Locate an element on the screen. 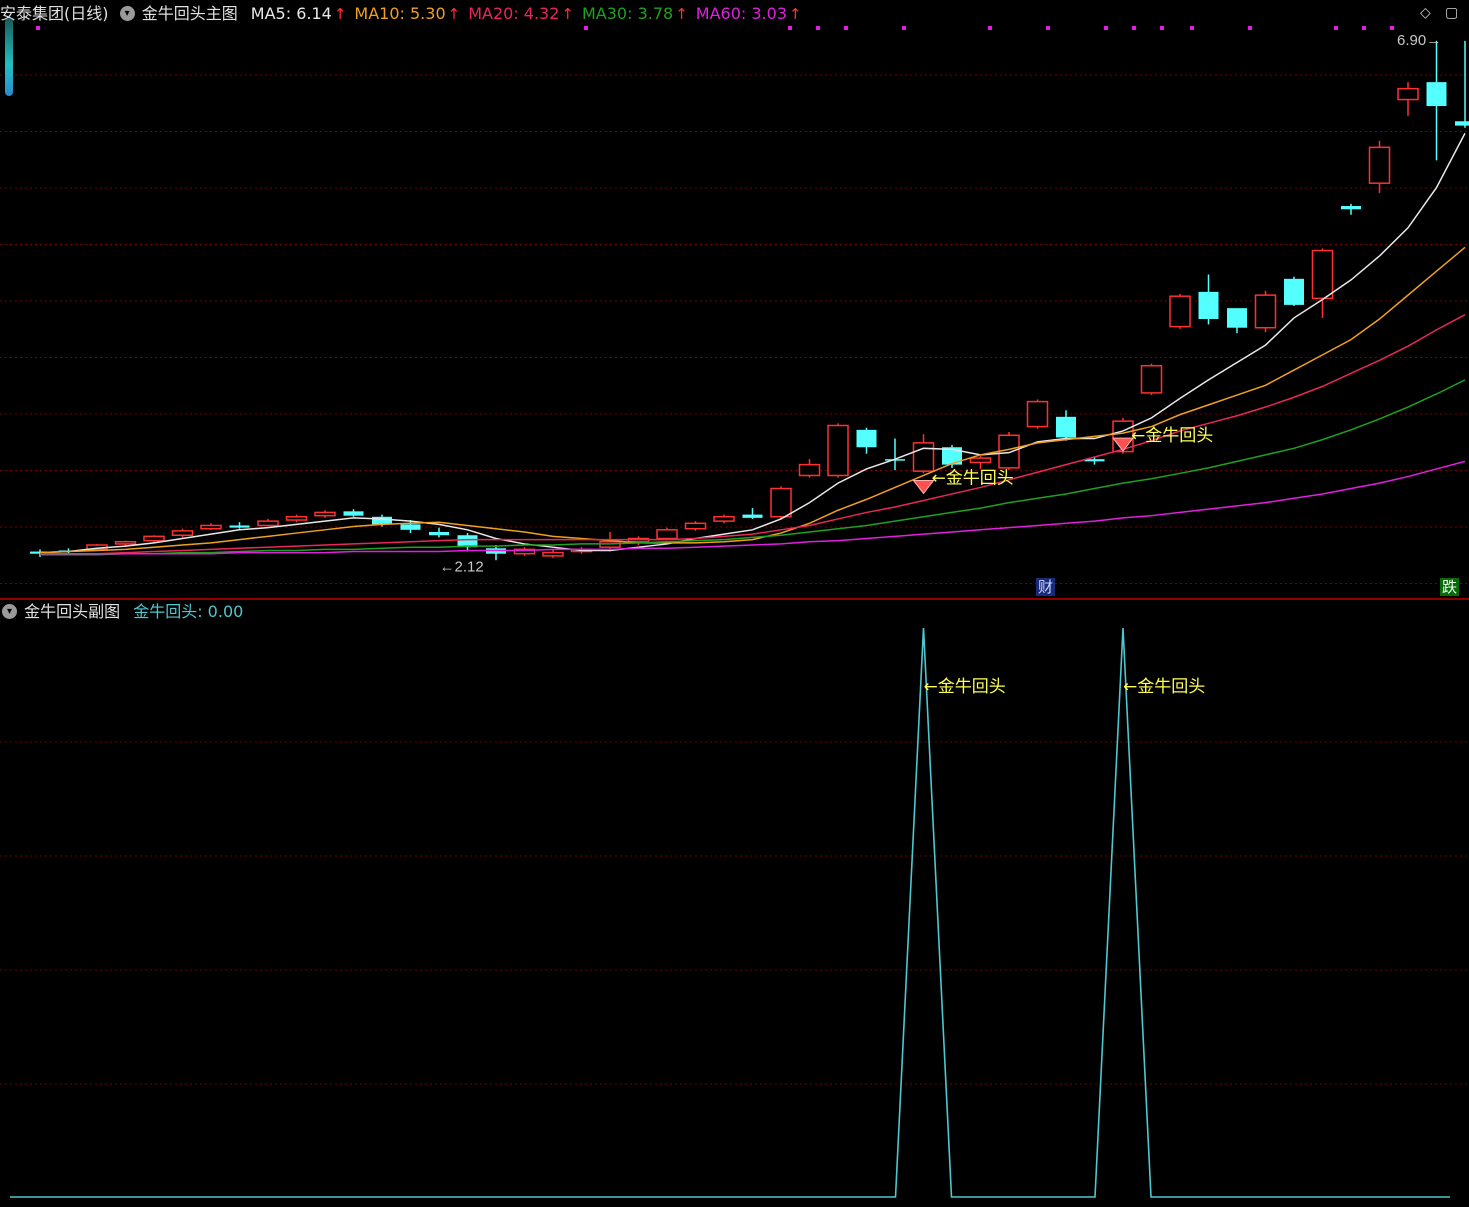  stock-title: 安泰集团(日线) is located at coordinates (54, 13).